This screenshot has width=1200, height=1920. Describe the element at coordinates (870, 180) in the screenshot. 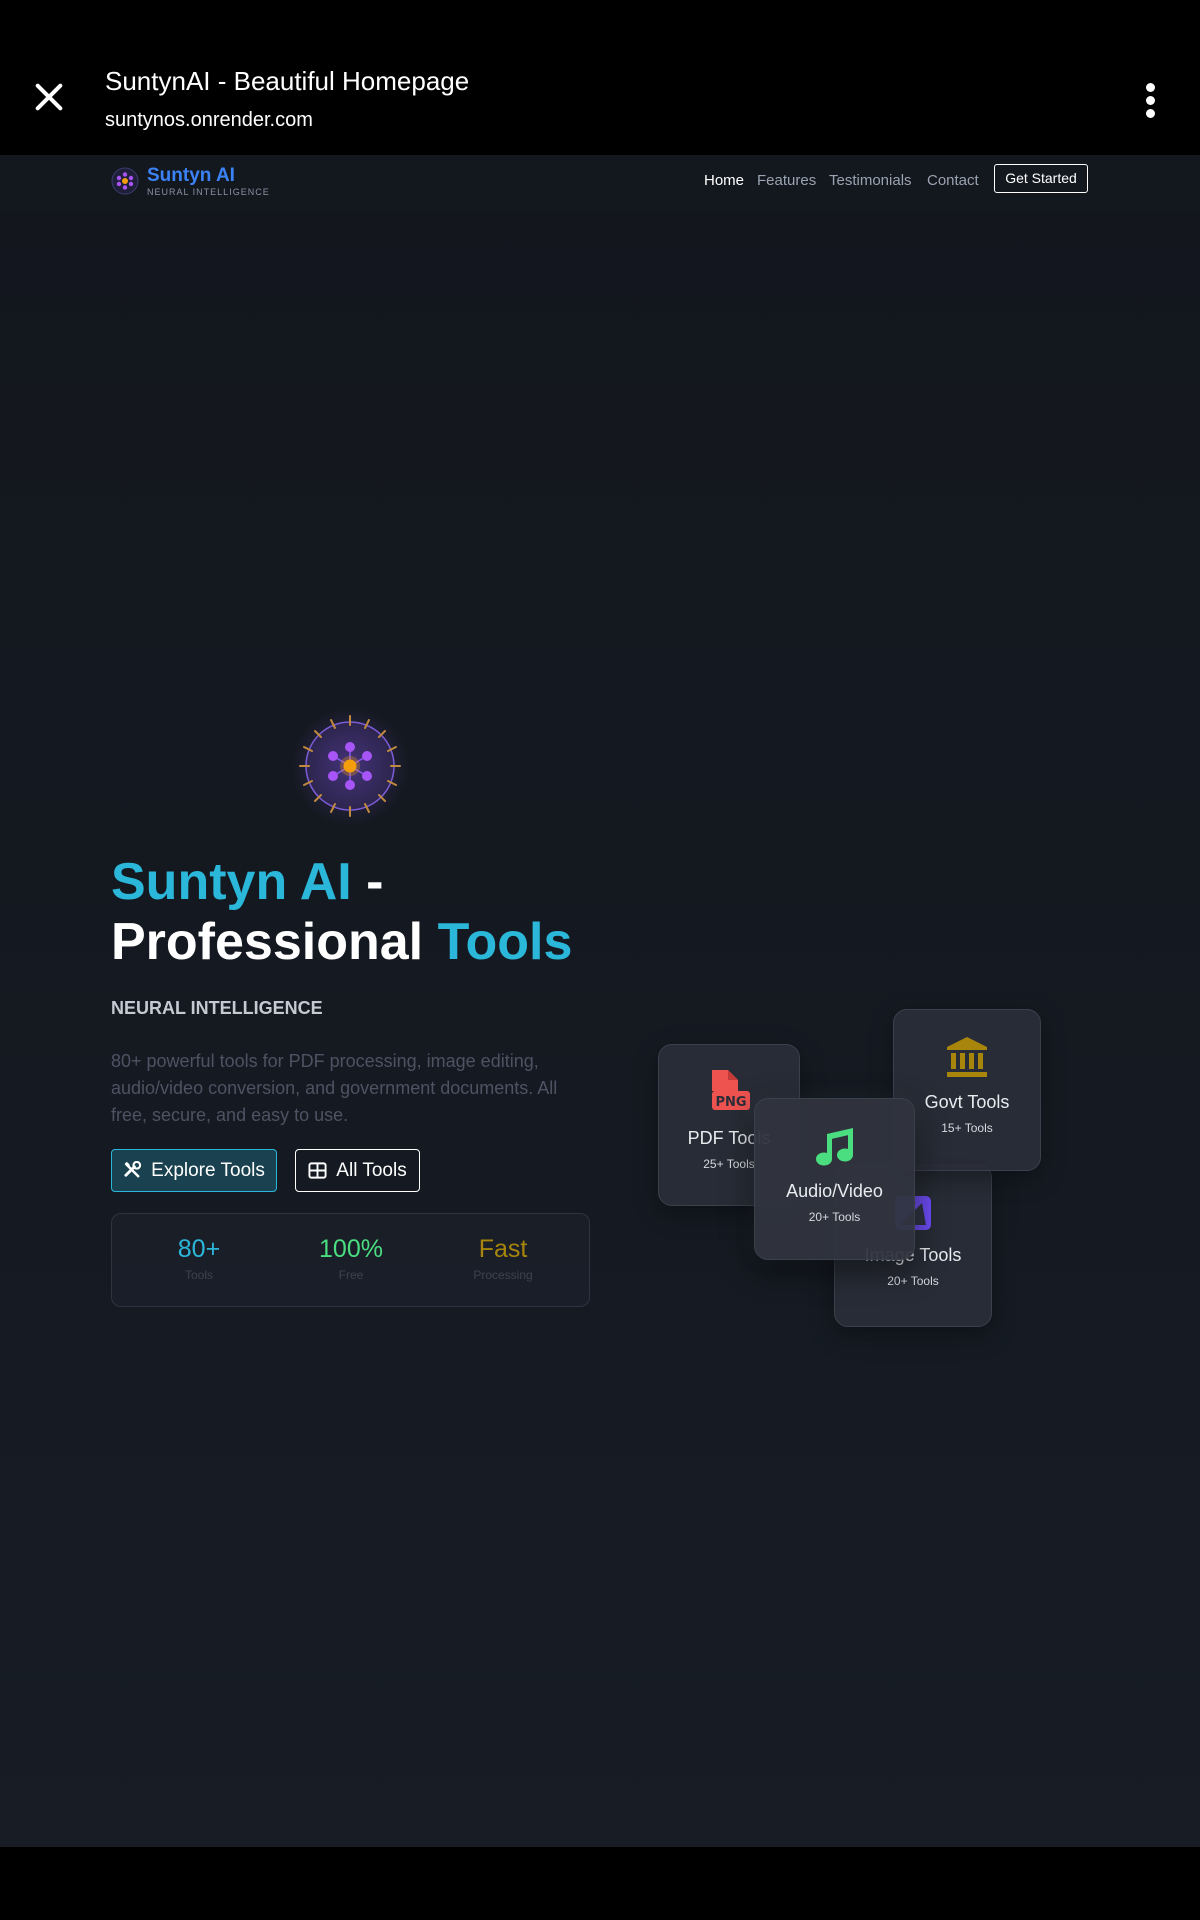

I see `nav-link-testimonials: Testimonials` at that location.